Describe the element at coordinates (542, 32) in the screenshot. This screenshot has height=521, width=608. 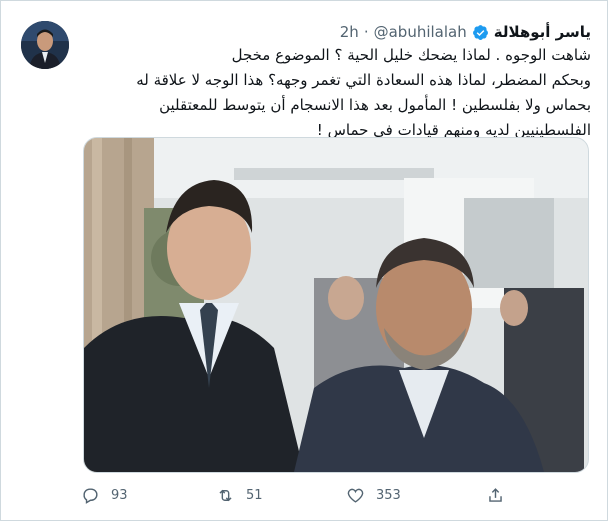
I see `author-name: ياسر أبوهلالة` at that location.